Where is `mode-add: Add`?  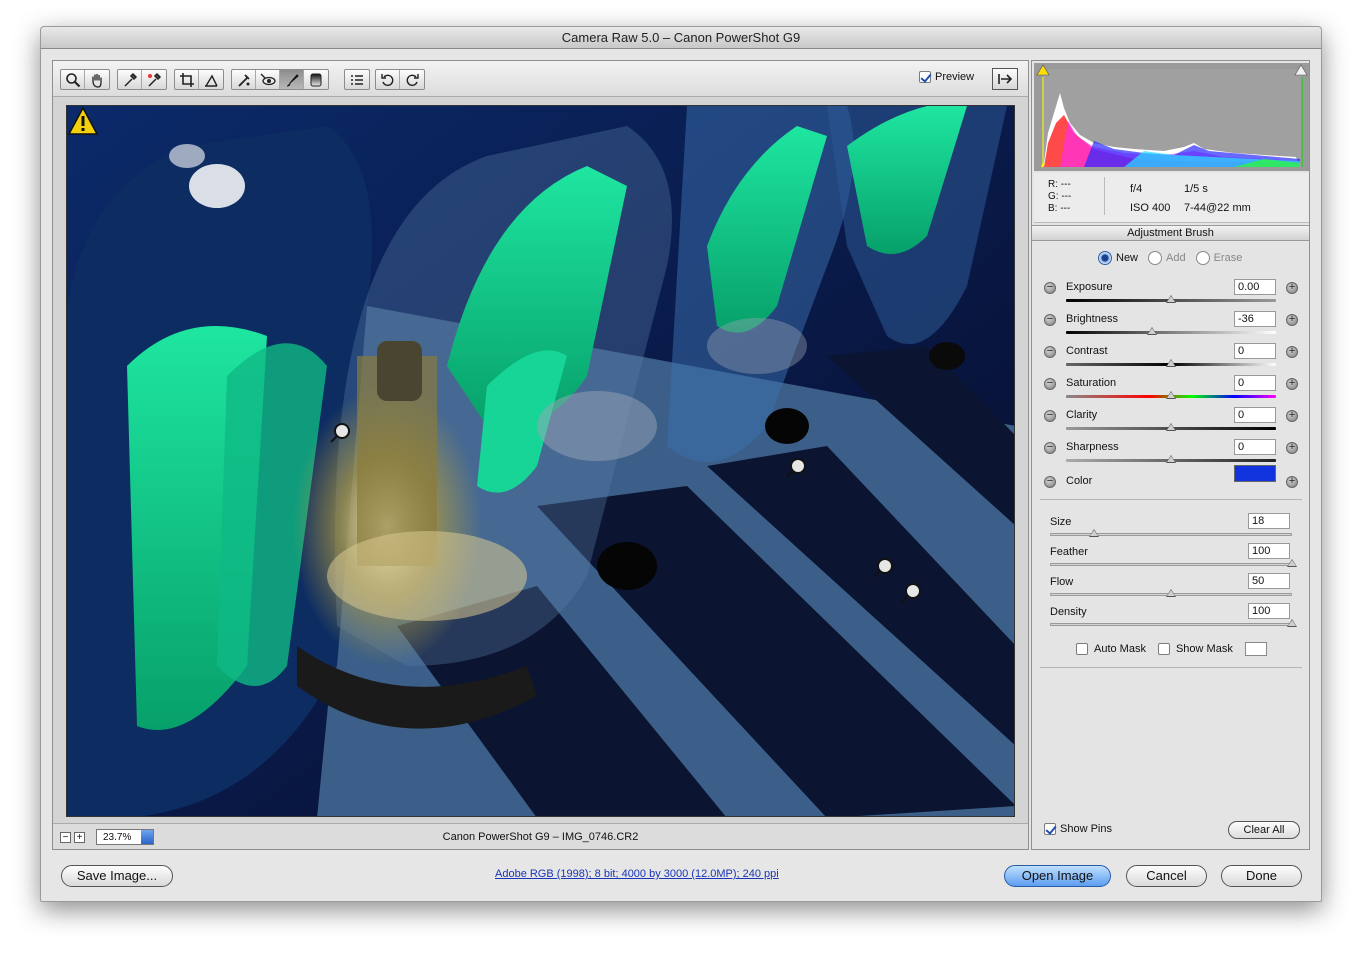 mode-add: Add is located at coordinates (1167, 258).